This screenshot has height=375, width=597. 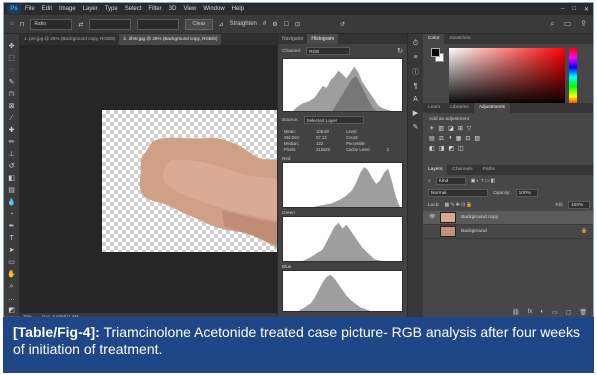 I want to click on marquee-tool-icon: ⬚, so click(x=12, y=58).